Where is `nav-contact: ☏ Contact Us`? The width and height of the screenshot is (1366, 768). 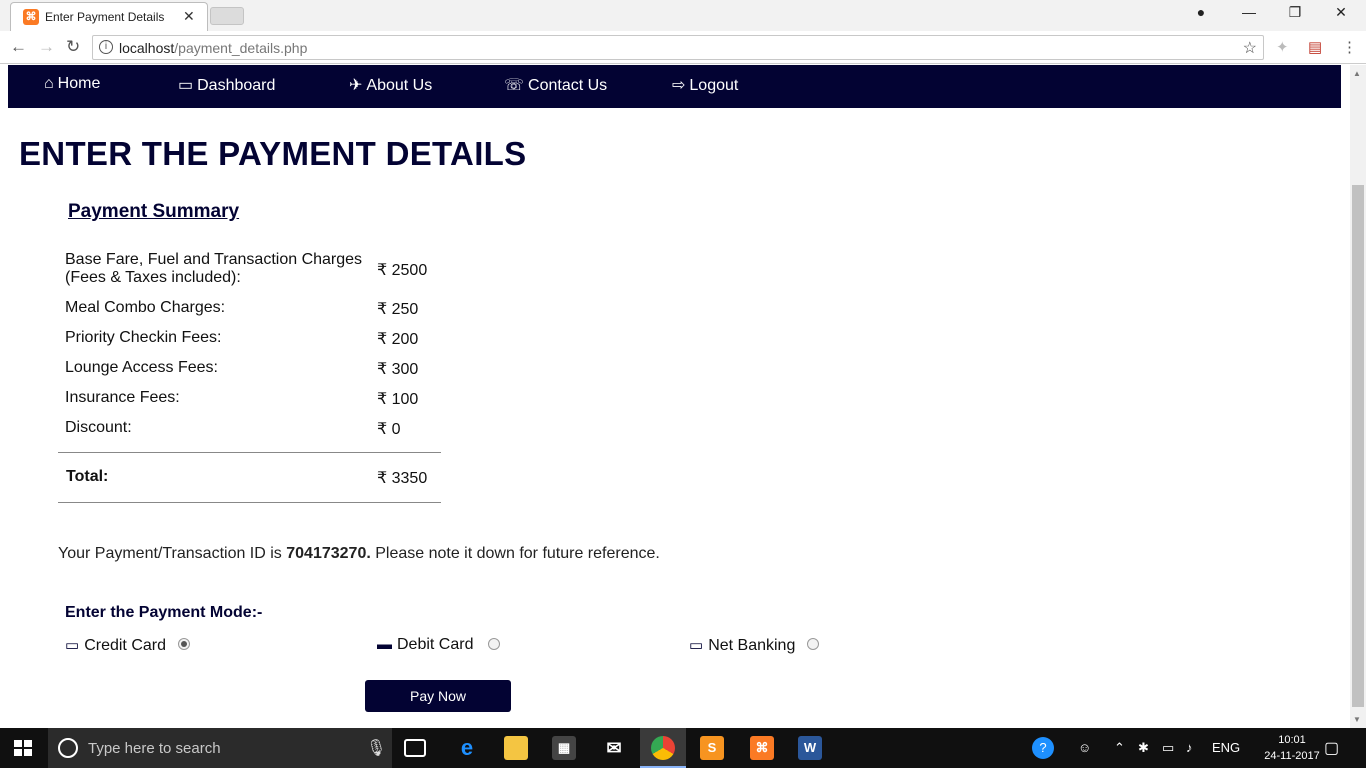 nav-contact: ☏ Contact Us is located at coordinates (555, 85).